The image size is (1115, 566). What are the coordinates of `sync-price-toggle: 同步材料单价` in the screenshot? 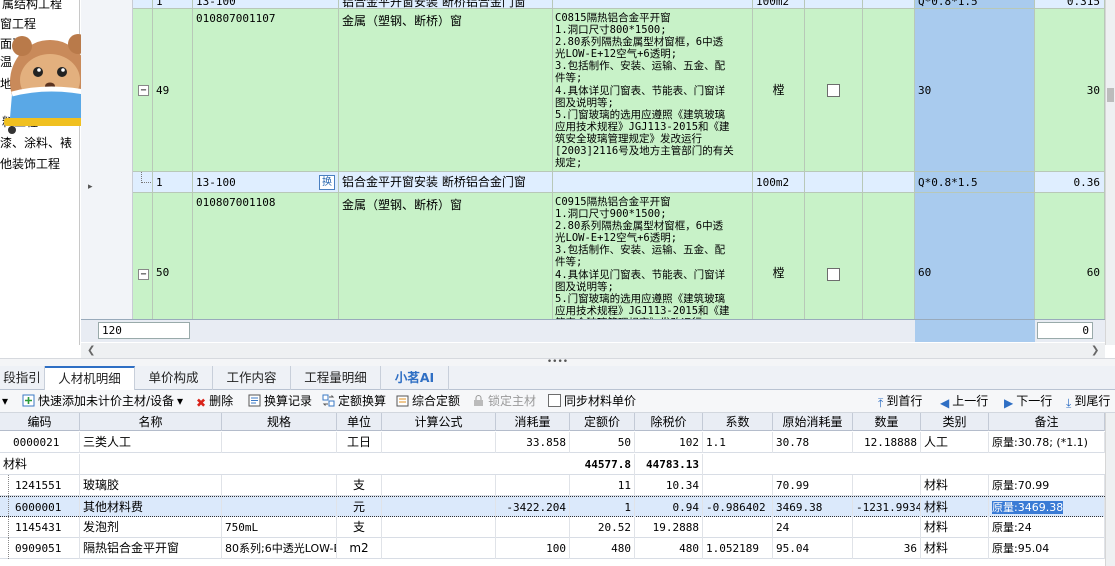 It's located at (592, 401).